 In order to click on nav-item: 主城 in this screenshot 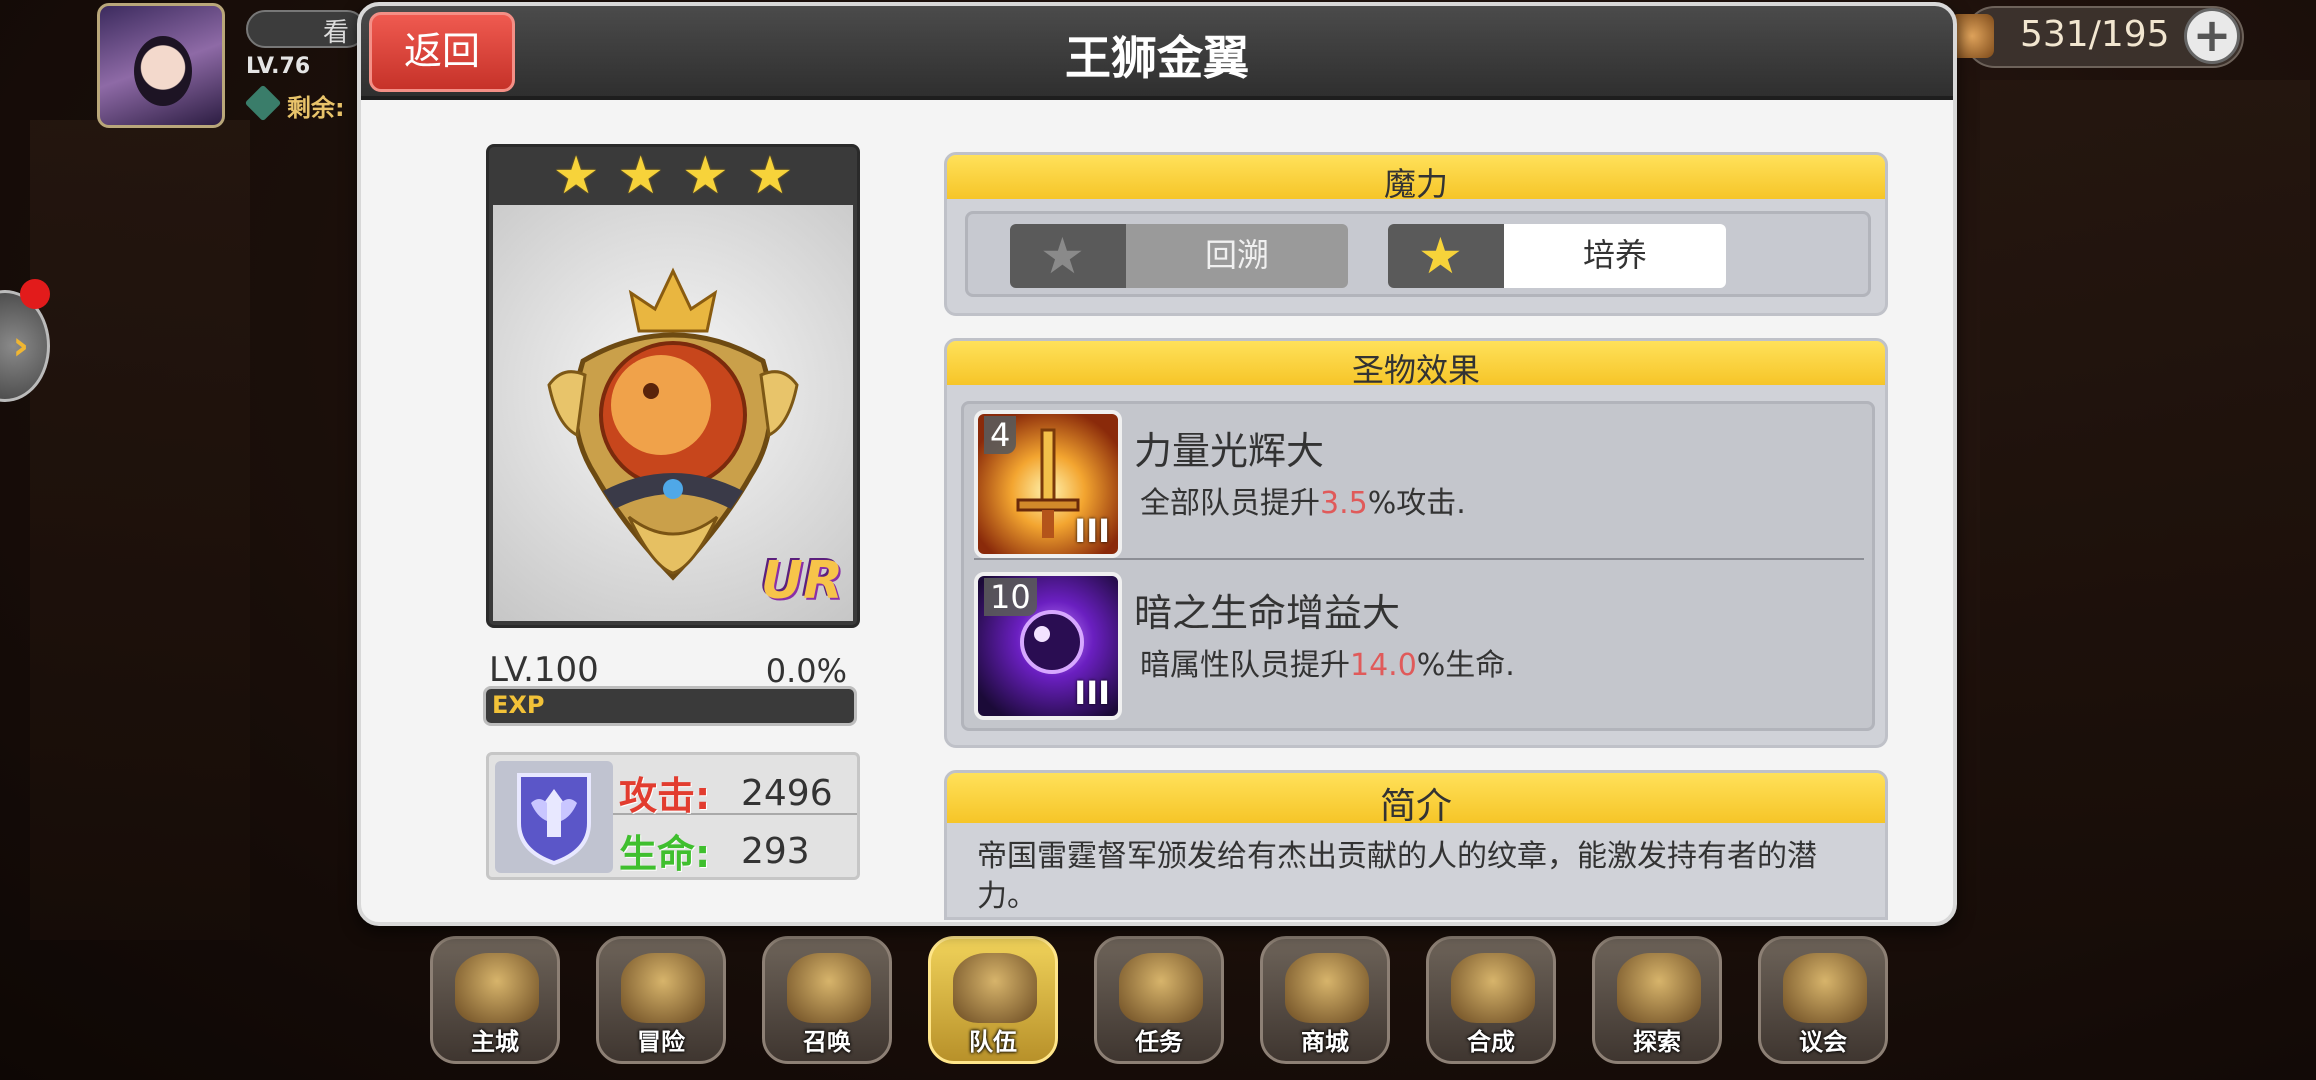, I will do `click(495, 1000)`.